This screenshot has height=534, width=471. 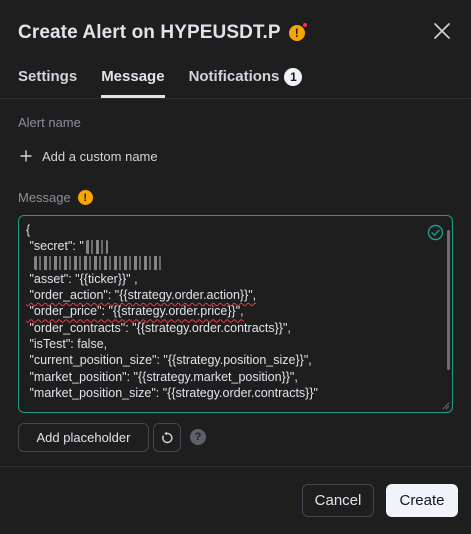 What do you see at coordinates (226, 263) in the screenshot?
I see `message-line` at bounding box center [226, 263].